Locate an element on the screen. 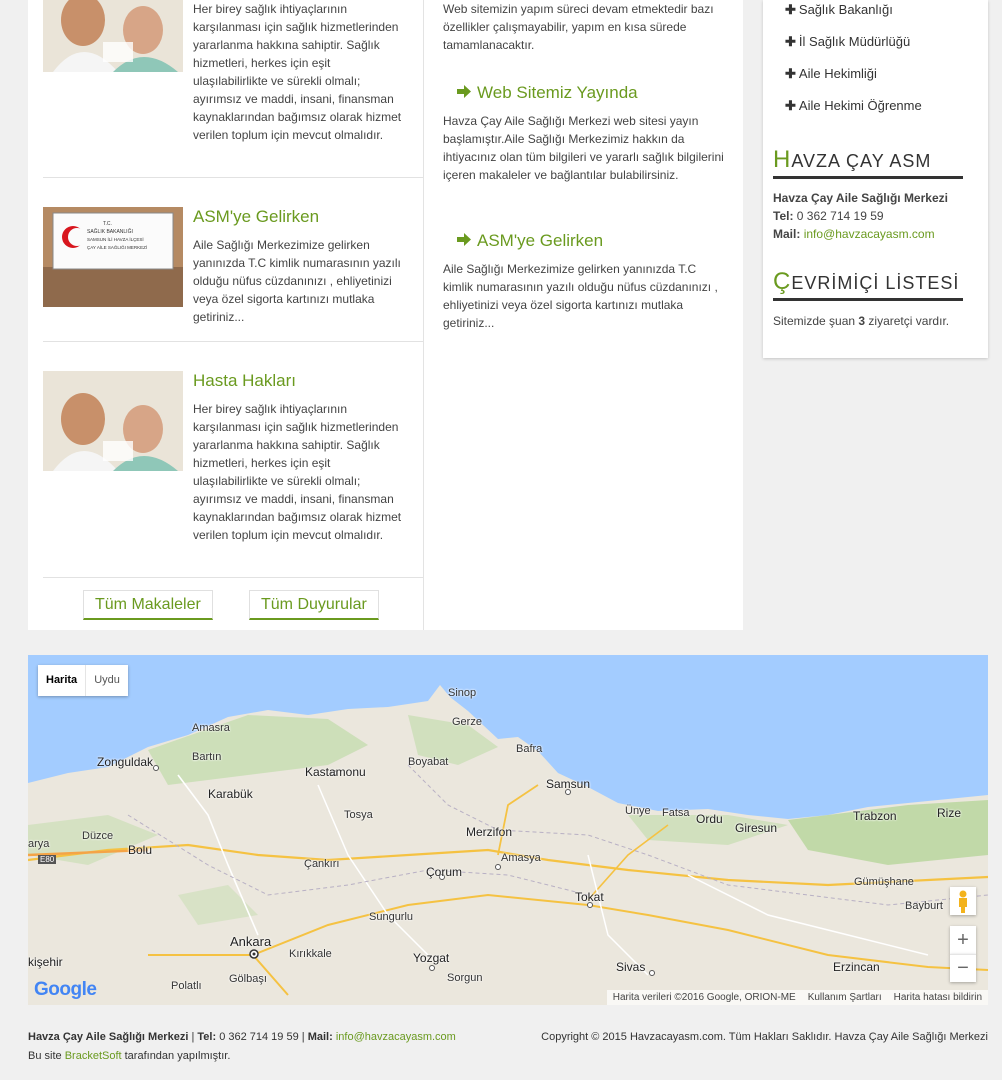  map-place-label: Kırıkkale is located at coordinates (310, 954).